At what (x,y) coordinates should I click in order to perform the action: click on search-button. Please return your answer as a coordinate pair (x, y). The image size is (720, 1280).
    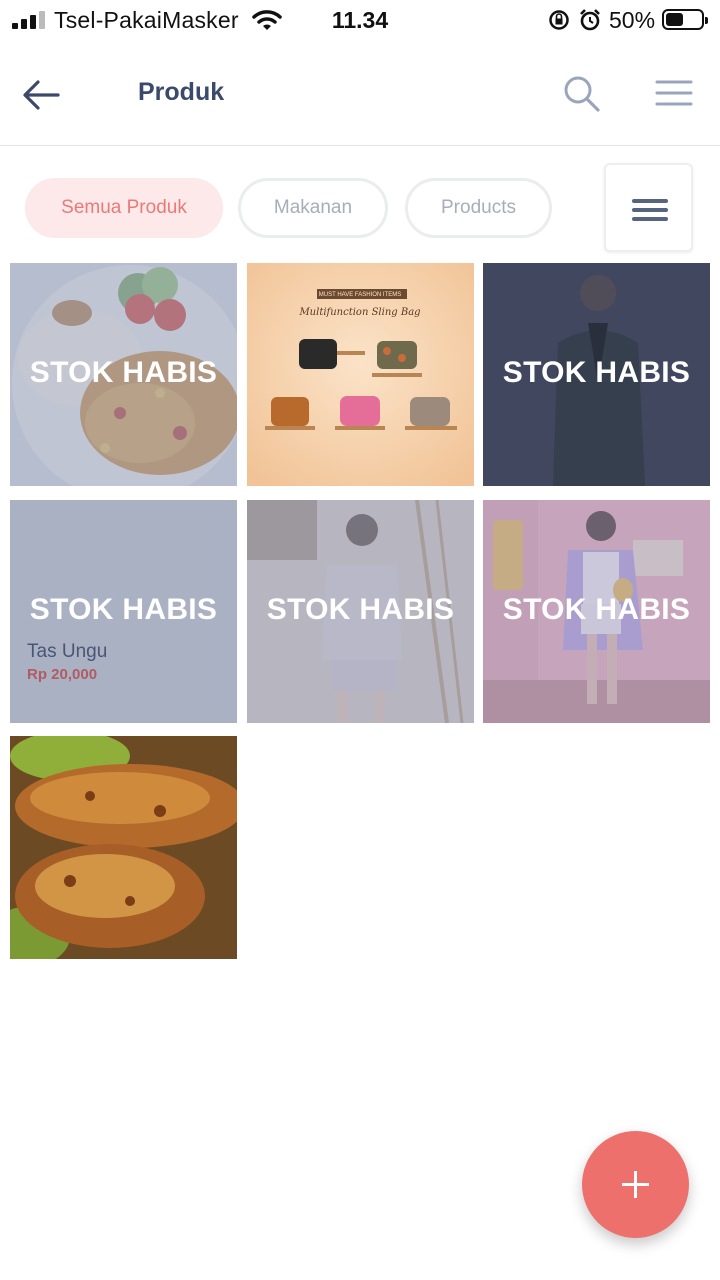
    Looking at the image, I should click on (582, 94).